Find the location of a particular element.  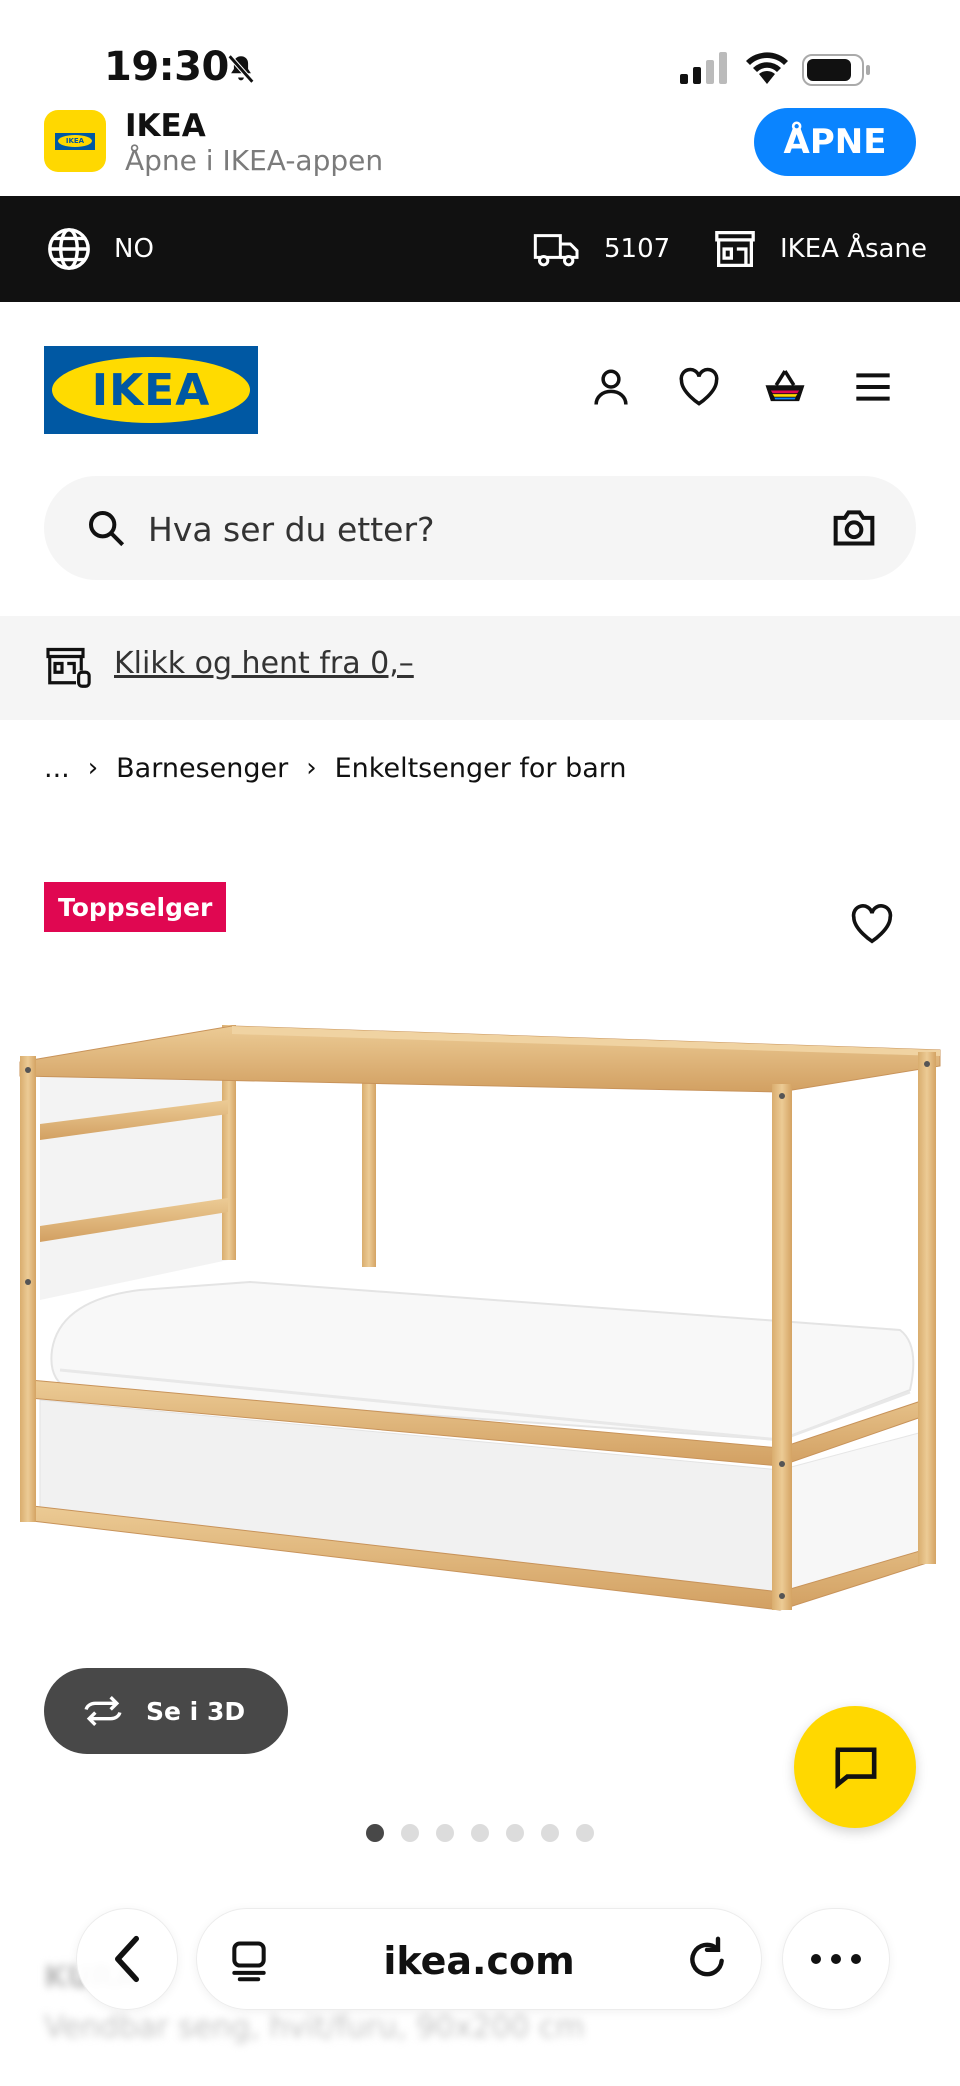

chat-icon is located at coordinates (856, 1768).